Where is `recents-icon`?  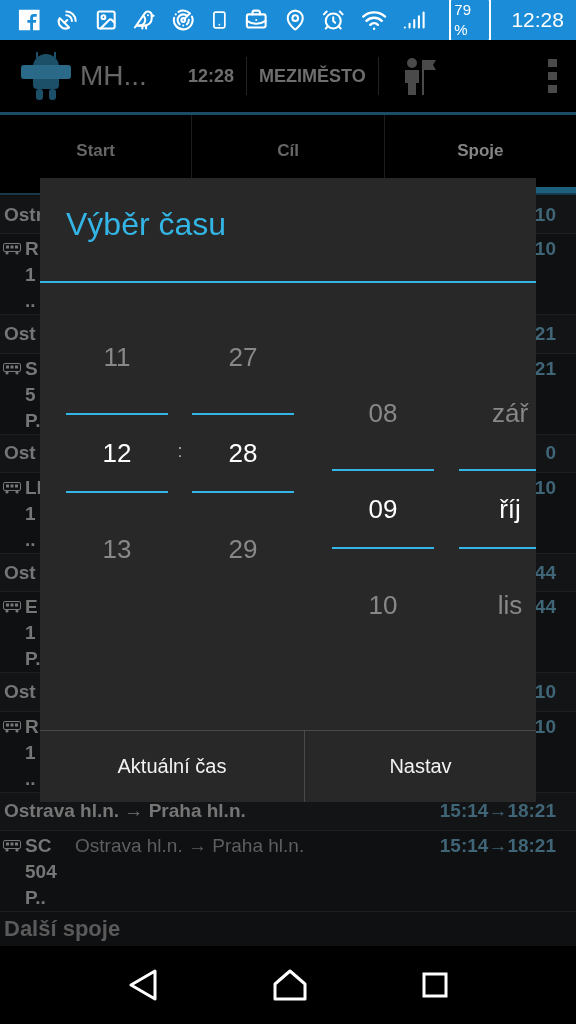 recents-icon is located at coordinates (435, 985).